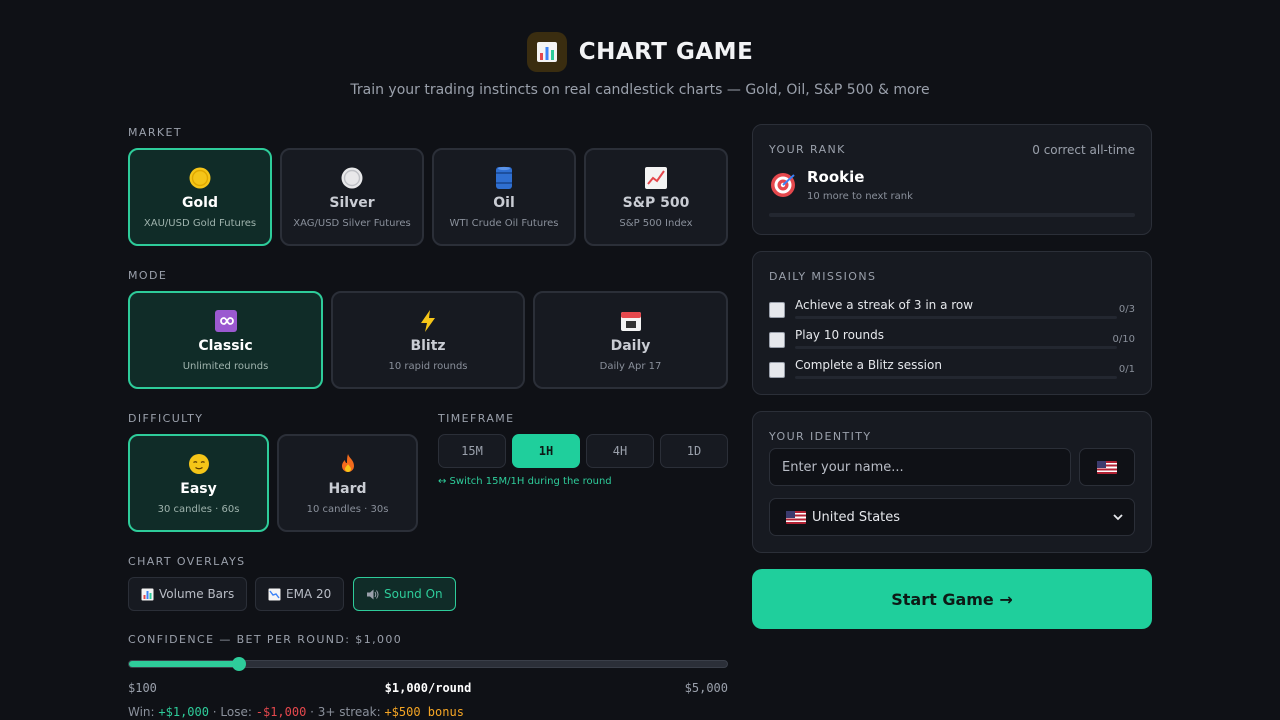 The height and width of the screenshot is (720, 1280). Describe the element at coordinates (666, 52) in the screenshot. I see `page-title: CHART GAME` at that location.